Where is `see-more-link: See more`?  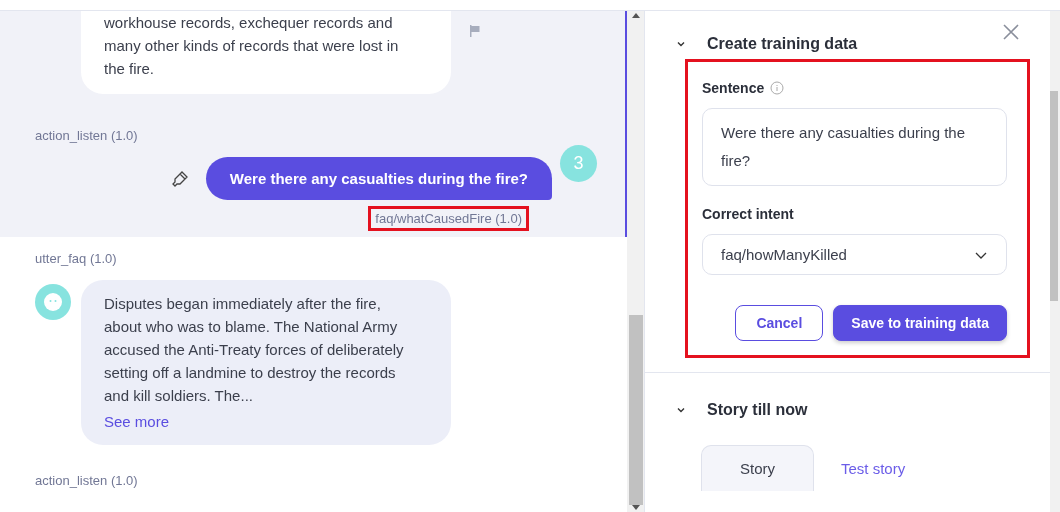
see-more-link: See more is located at coordinates (137, 421).